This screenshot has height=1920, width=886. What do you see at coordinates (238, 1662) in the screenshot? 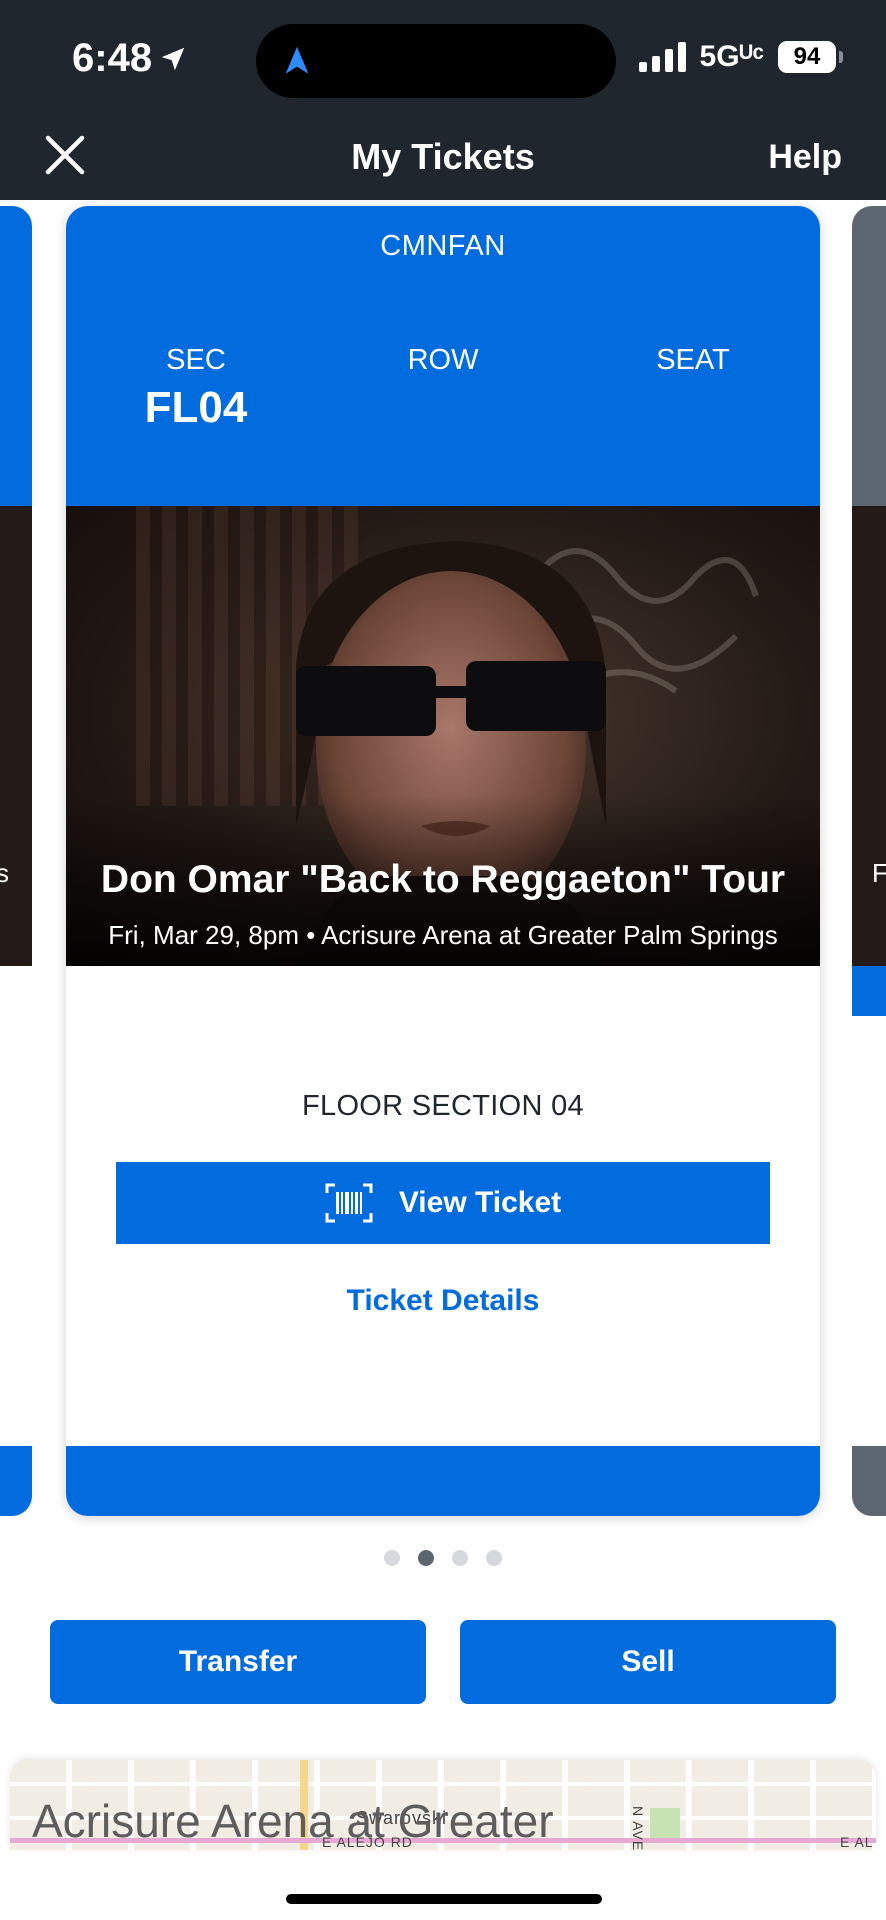
I see `transfer-button: Transfer` at bounding box center [238, 1662].